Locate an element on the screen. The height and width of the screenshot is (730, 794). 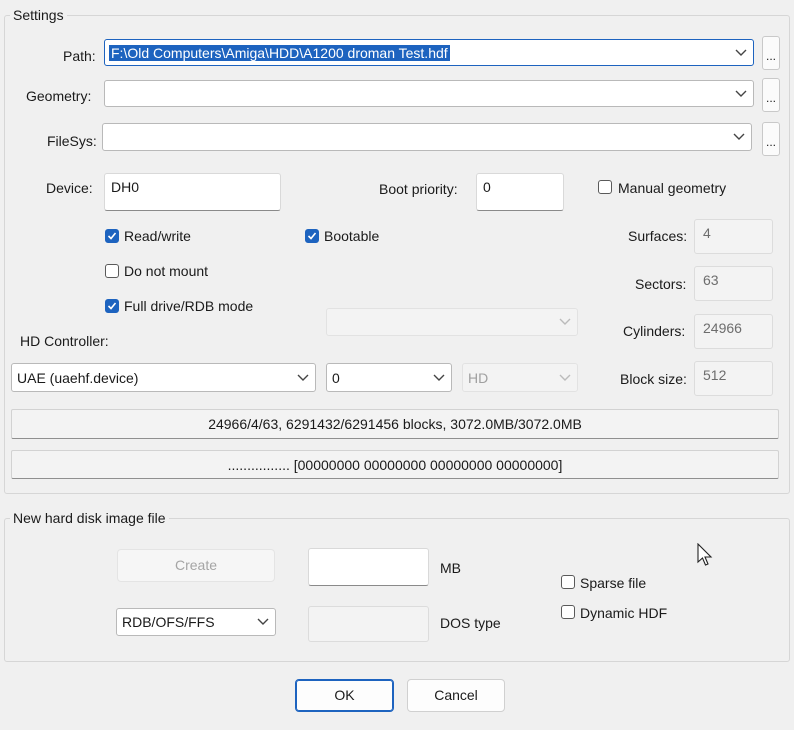
controller-type-value: HD is located at coordinates (478, 377).